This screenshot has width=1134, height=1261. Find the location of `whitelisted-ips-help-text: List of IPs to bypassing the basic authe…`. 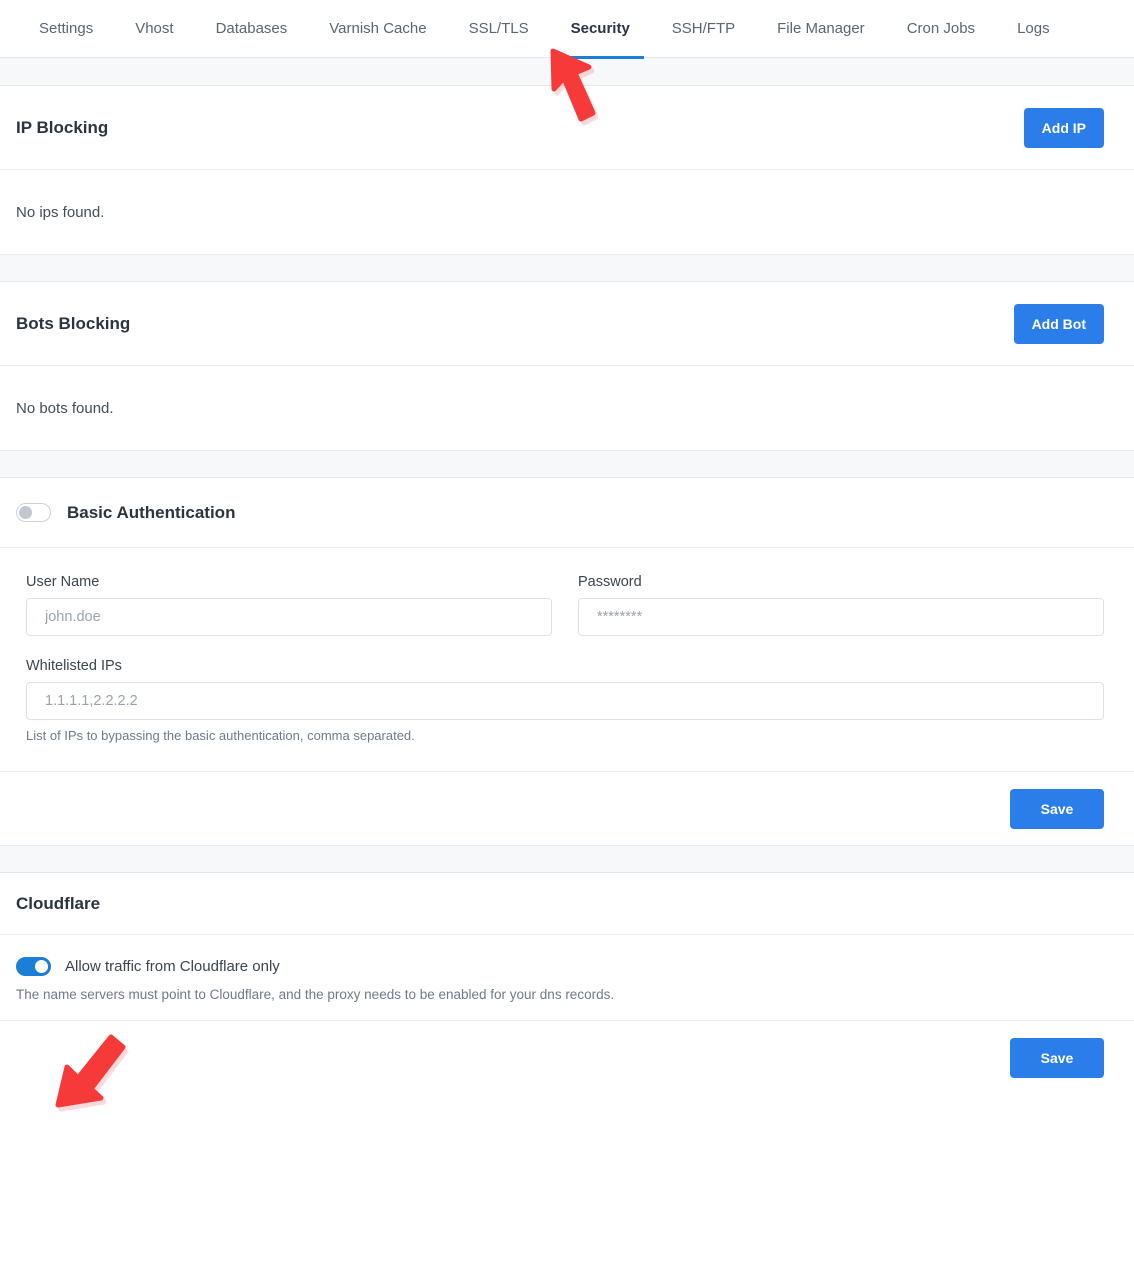

whitelisted-ips-help-text: List of IPs to bypassing the basic authe… is located at coordinates (220, 735).